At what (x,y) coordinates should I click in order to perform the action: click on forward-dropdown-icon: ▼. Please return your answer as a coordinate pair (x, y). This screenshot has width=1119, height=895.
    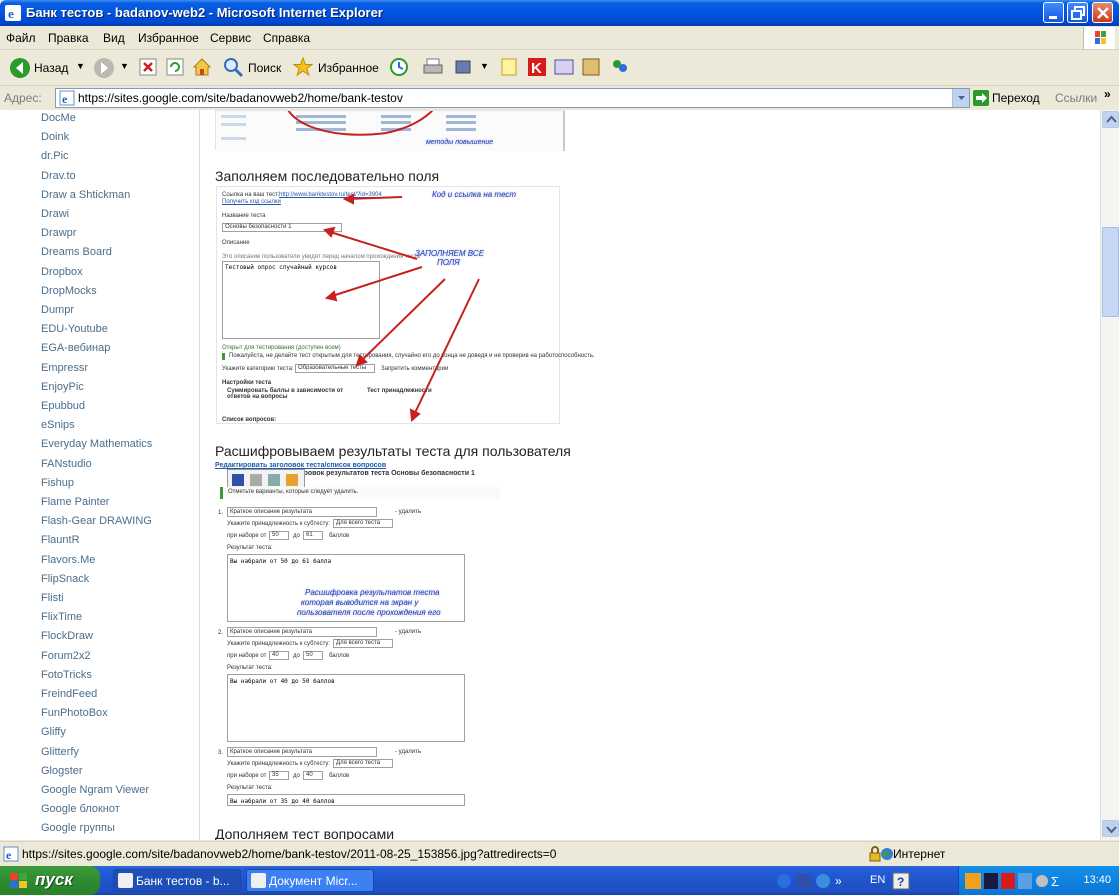
    Looking at the image, I should click on (124, 66).